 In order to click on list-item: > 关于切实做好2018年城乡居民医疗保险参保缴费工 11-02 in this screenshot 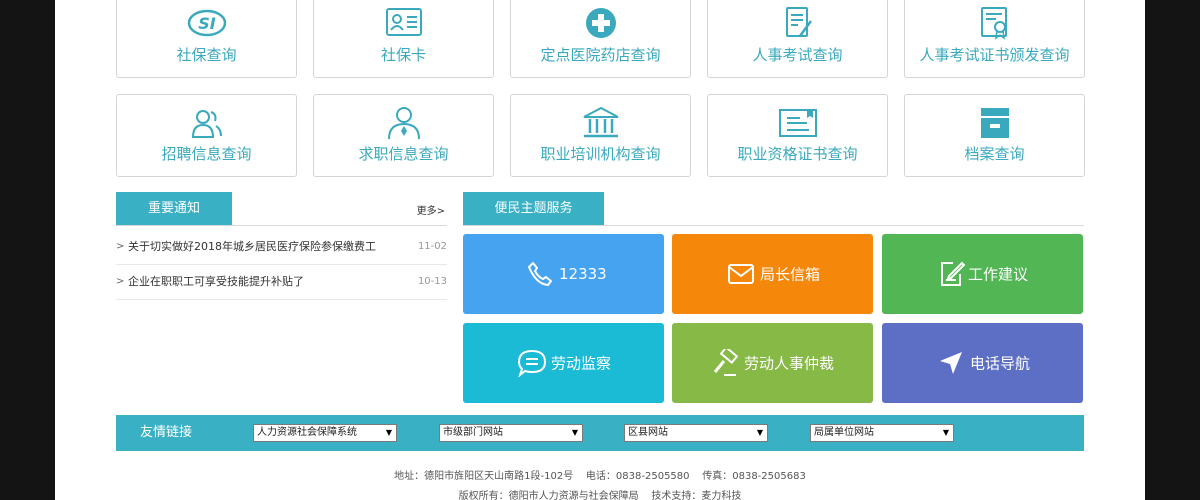, I will do `click(281, 247)`.